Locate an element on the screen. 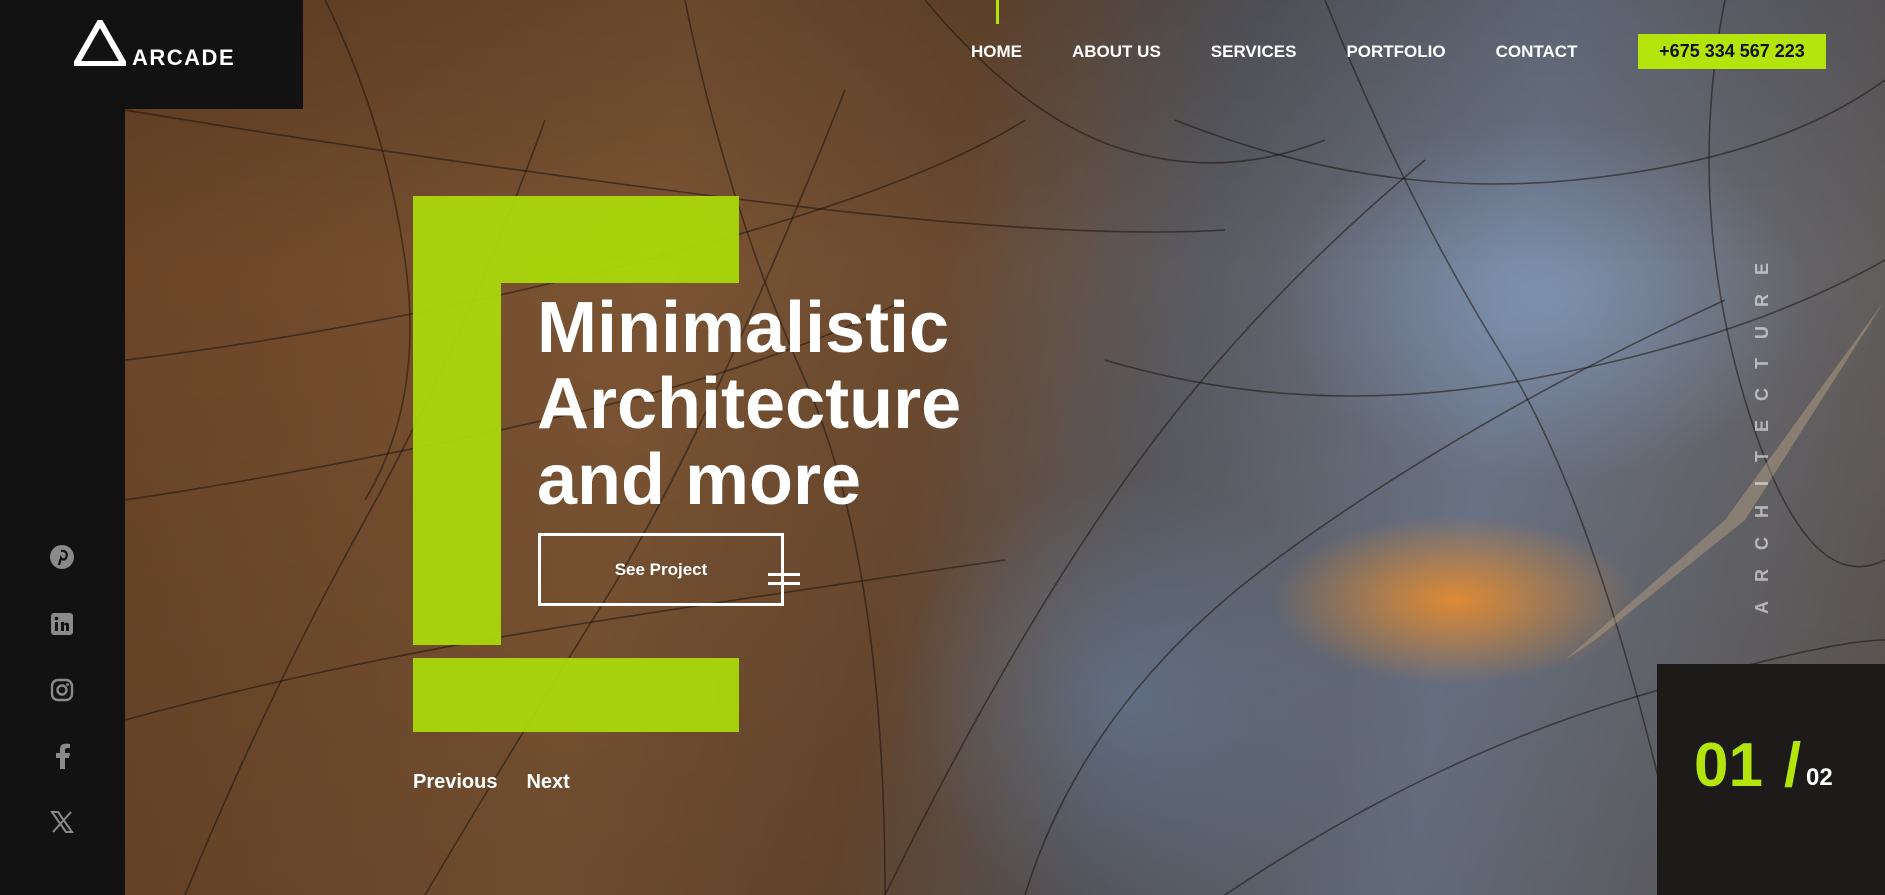 The image size is (1885, 895). x-twitter-icon is located at coordinates (62, 822).